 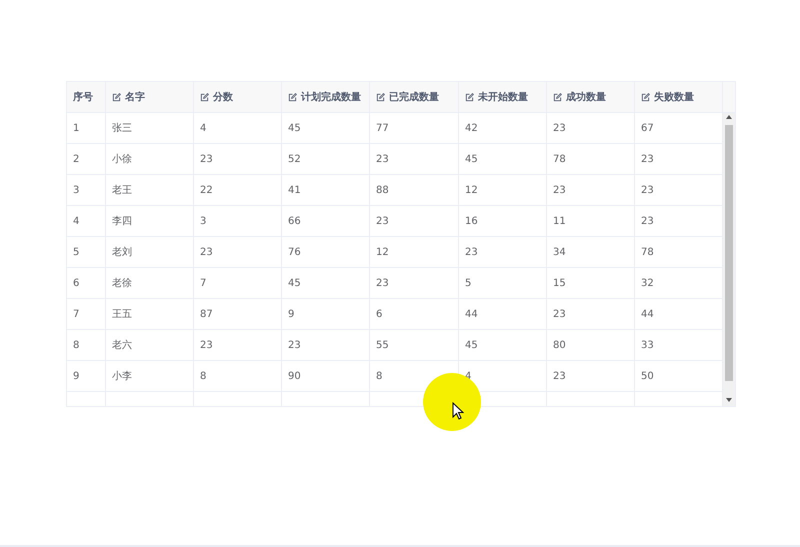 I want to click on table-cell: 1, so click(x=86, y=128).